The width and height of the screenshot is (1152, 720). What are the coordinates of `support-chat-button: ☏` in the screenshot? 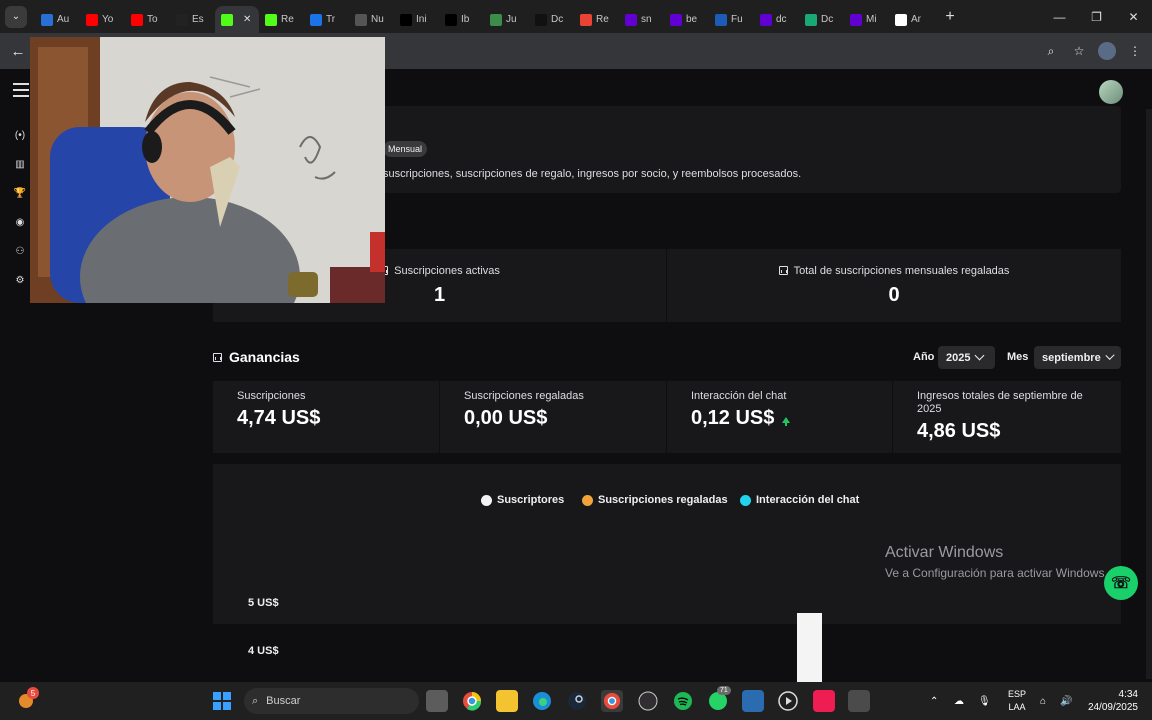 It's located at (1121, 583).